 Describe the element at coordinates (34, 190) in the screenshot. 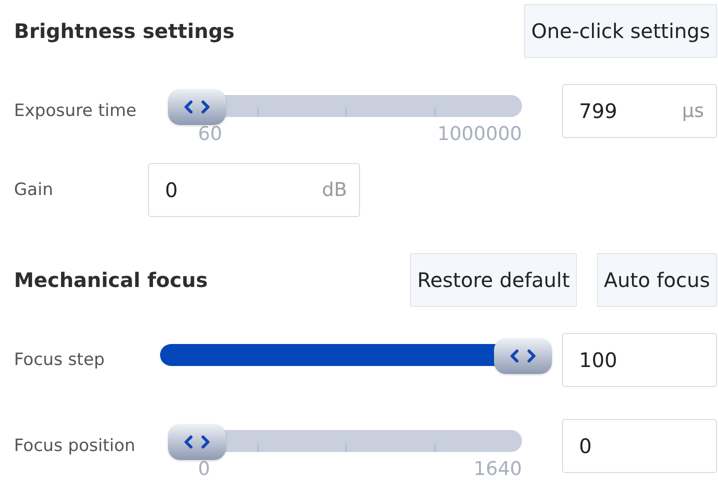

I see `field-label: Gain` at that location.